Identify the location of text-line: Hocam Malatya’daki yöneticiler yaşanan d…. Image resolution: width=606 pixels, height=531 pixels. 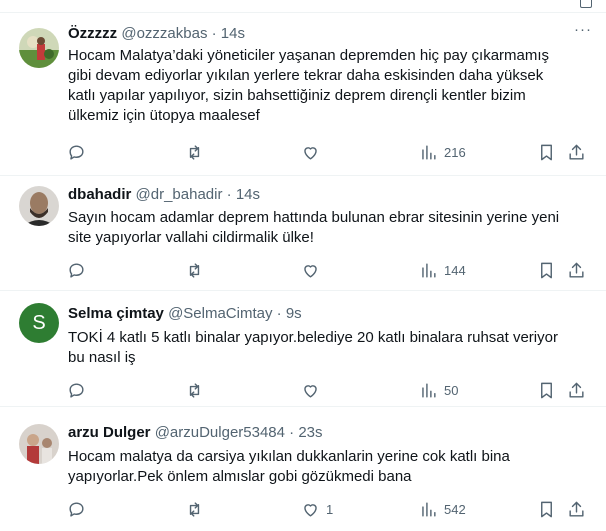
(309, 55).